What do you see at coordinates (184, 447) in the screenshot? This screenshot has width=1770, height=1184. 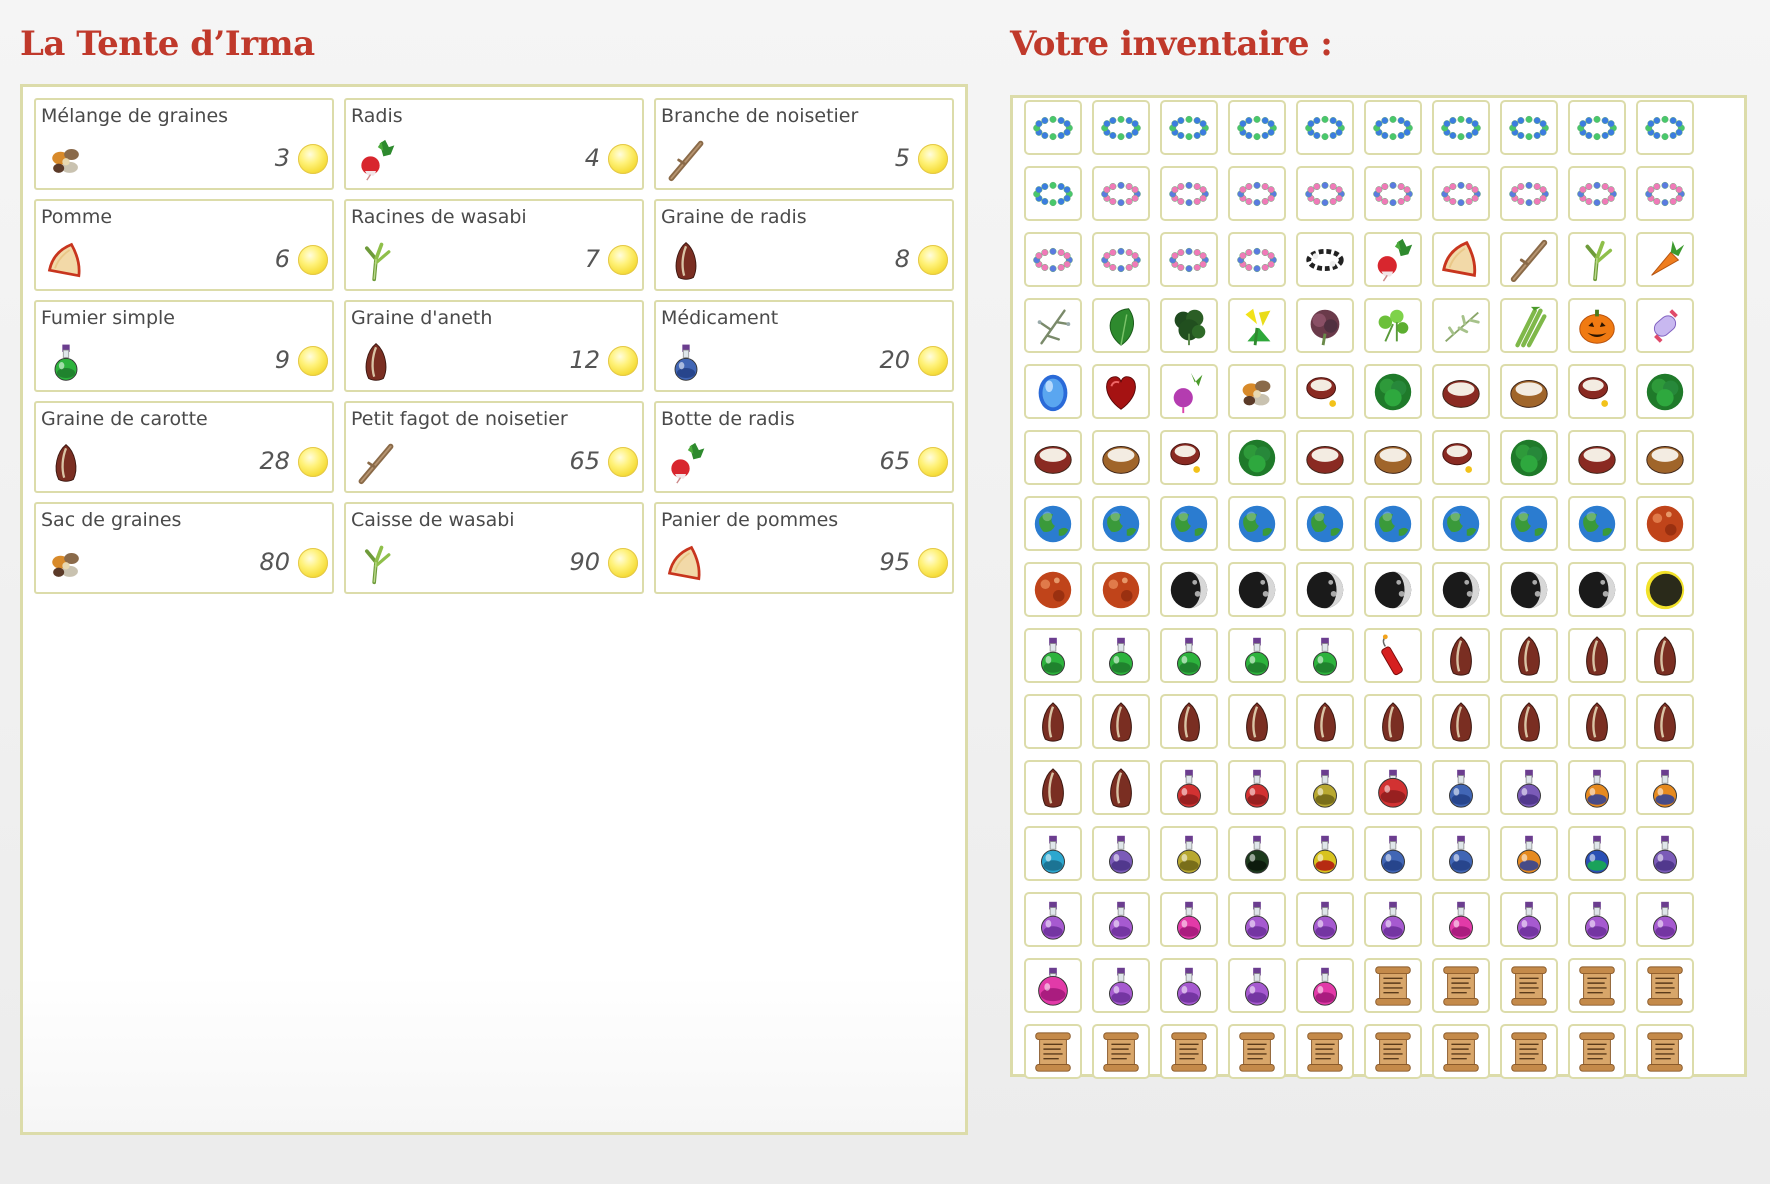 I see `shop-item-card: Graine de carotte 28` at bounding box center [184, 447].